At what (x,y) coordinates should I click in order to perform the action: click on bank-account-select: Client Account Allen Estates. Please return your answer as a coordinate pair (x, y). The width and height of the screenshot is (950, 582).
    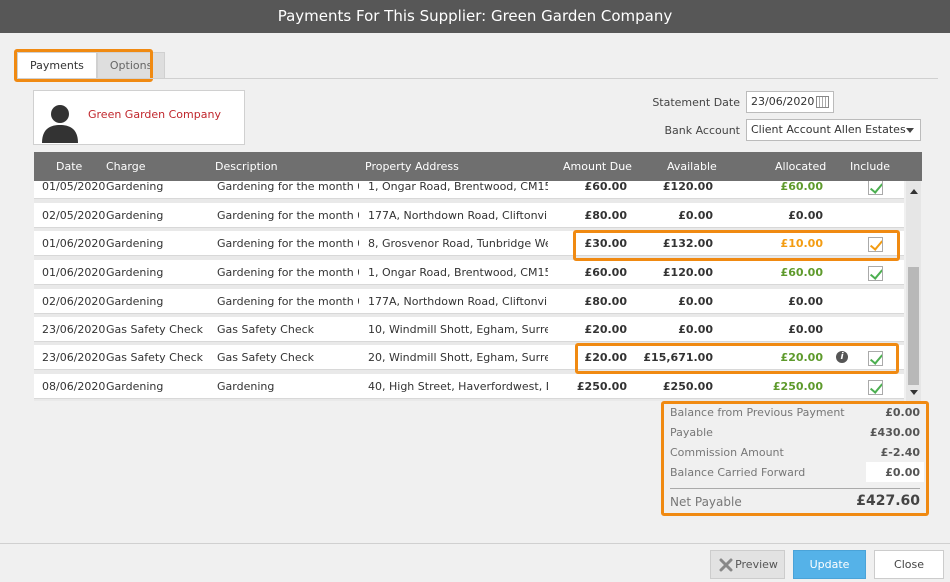
    Looking at the image, I should click on (833, 130).